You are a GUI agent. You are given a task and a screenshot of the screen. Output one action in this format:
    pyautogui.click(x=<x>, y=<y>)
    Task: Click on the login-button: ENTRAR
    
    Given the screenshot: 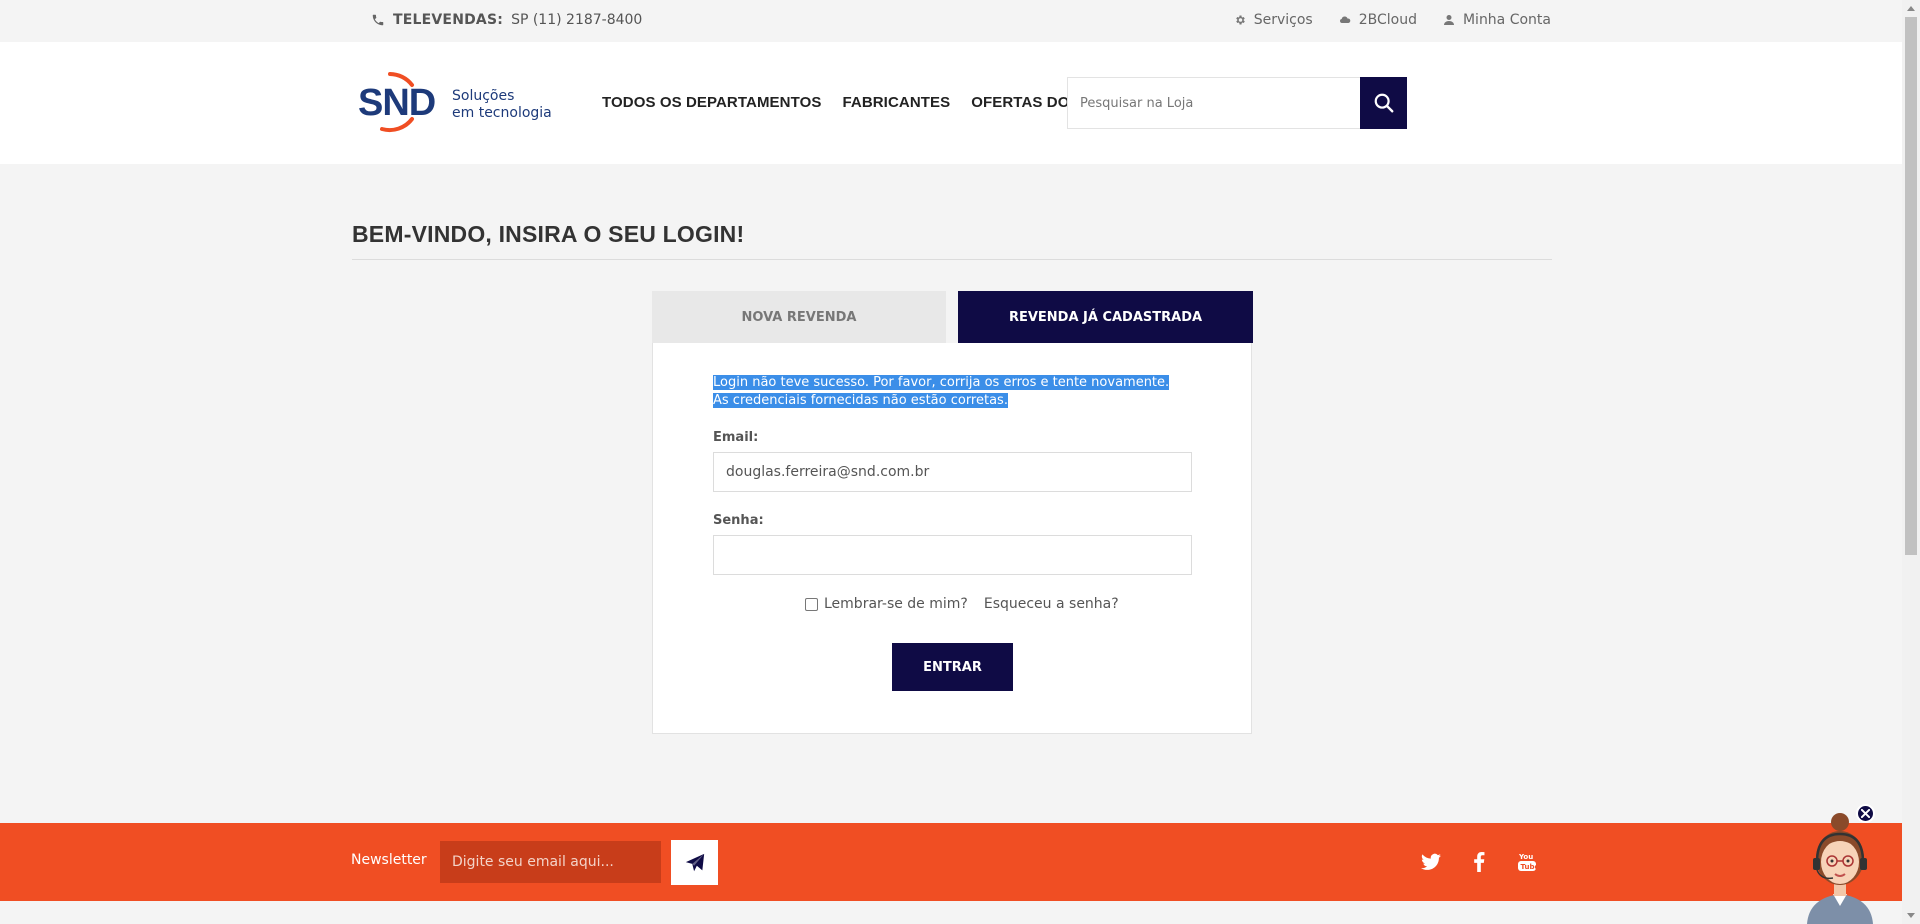 What is the action you would take?
    pyautogui.click(x=952, y=667)
    